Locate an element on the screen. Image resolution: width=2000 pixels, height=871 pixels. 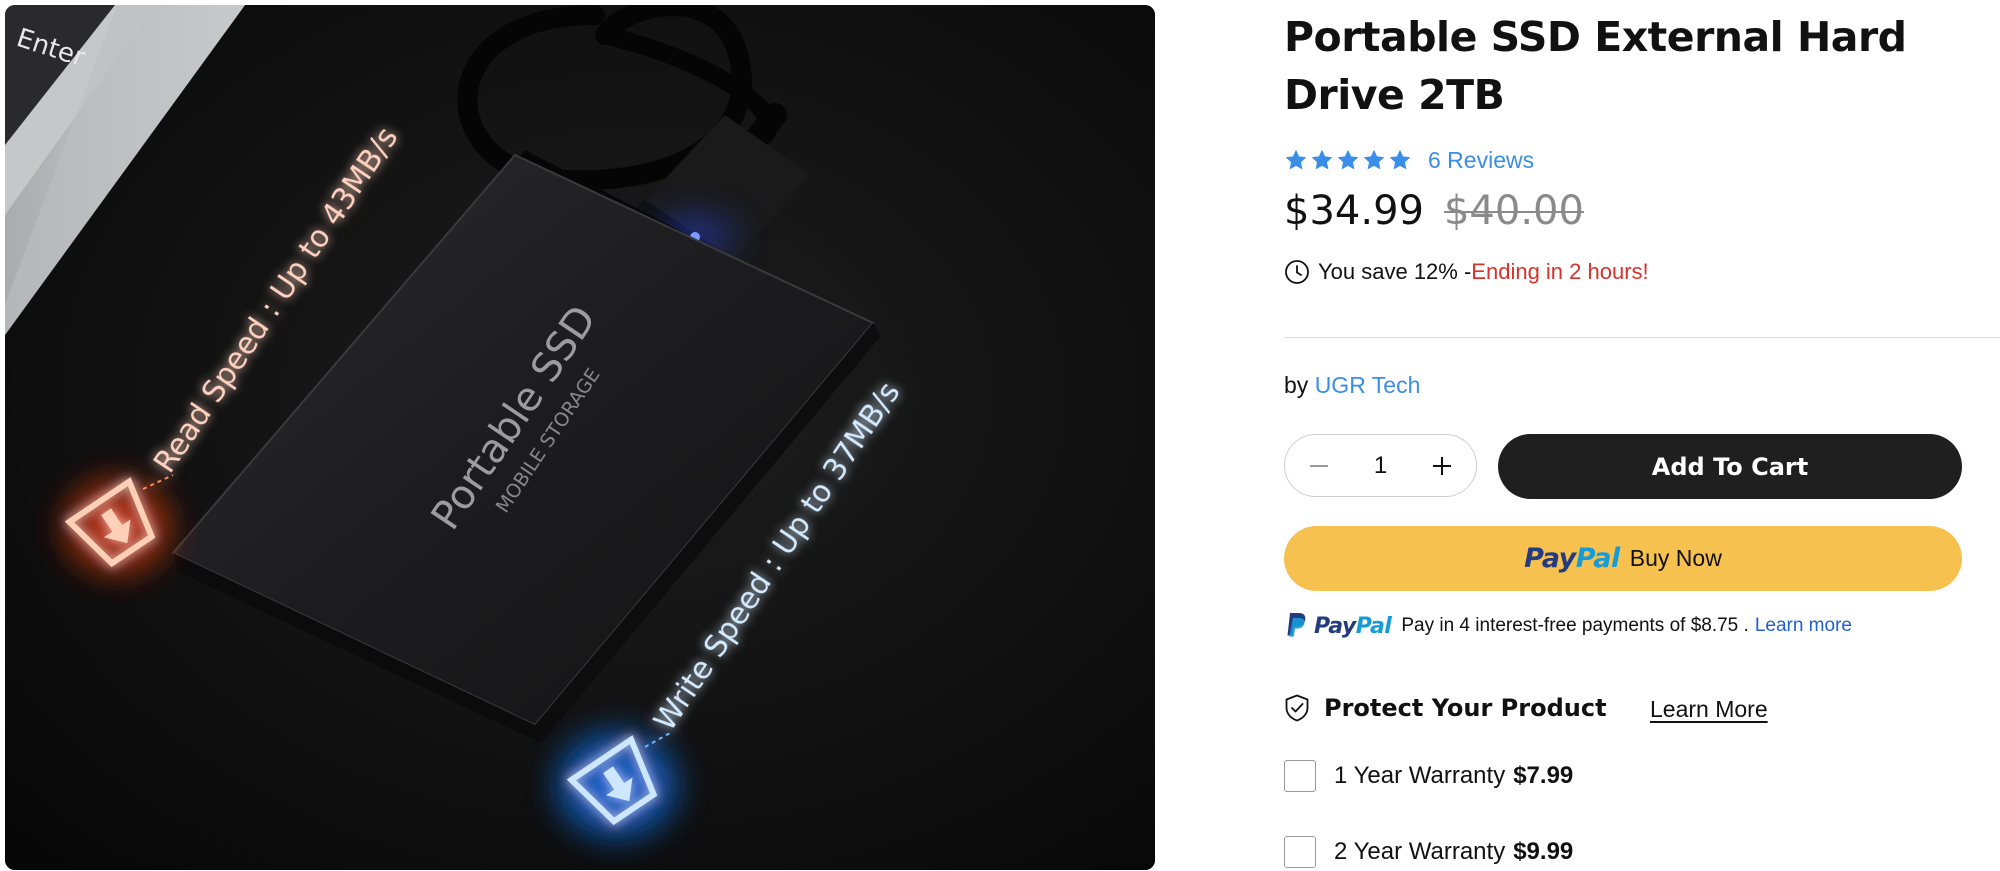
quantity-stepper is located at coordinates (1380, 465).